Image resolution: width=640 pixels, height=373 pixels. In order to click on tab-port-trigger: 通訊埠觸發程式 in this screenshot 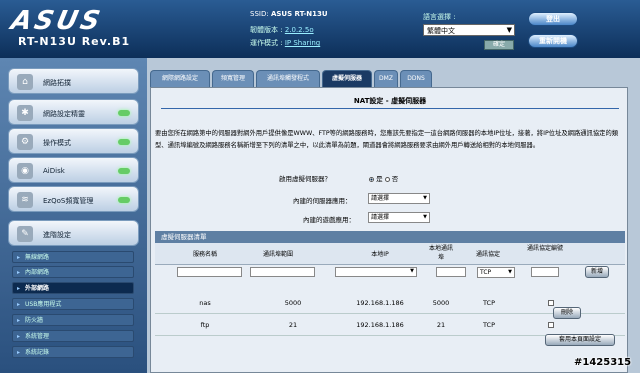, I will do `click(288, 78)`.